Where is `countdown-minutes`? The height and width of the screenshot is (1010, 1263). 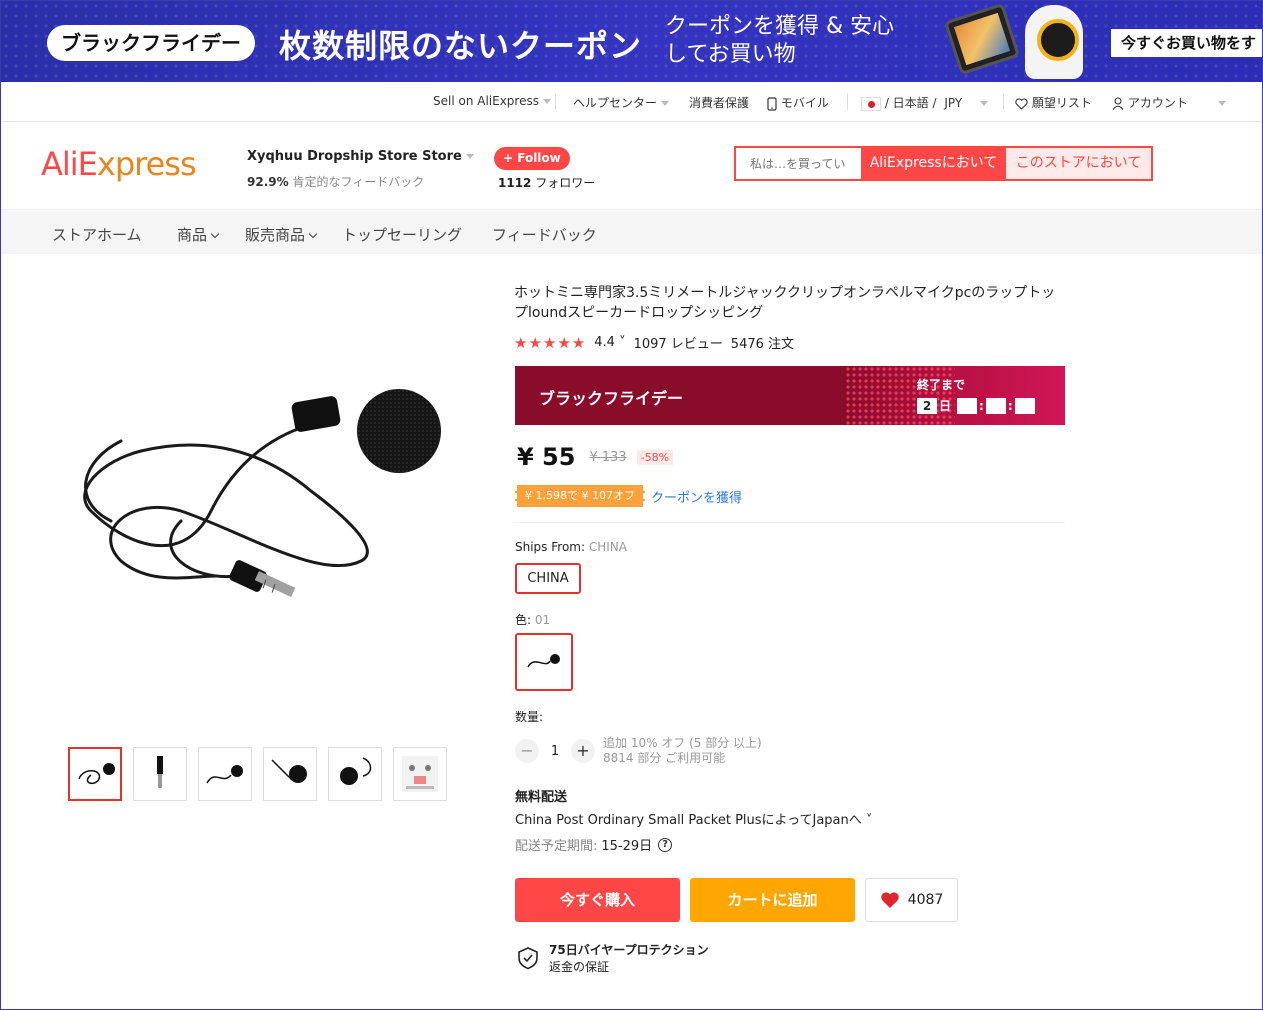 countdown-minutes is located at coordinates (995, 405).